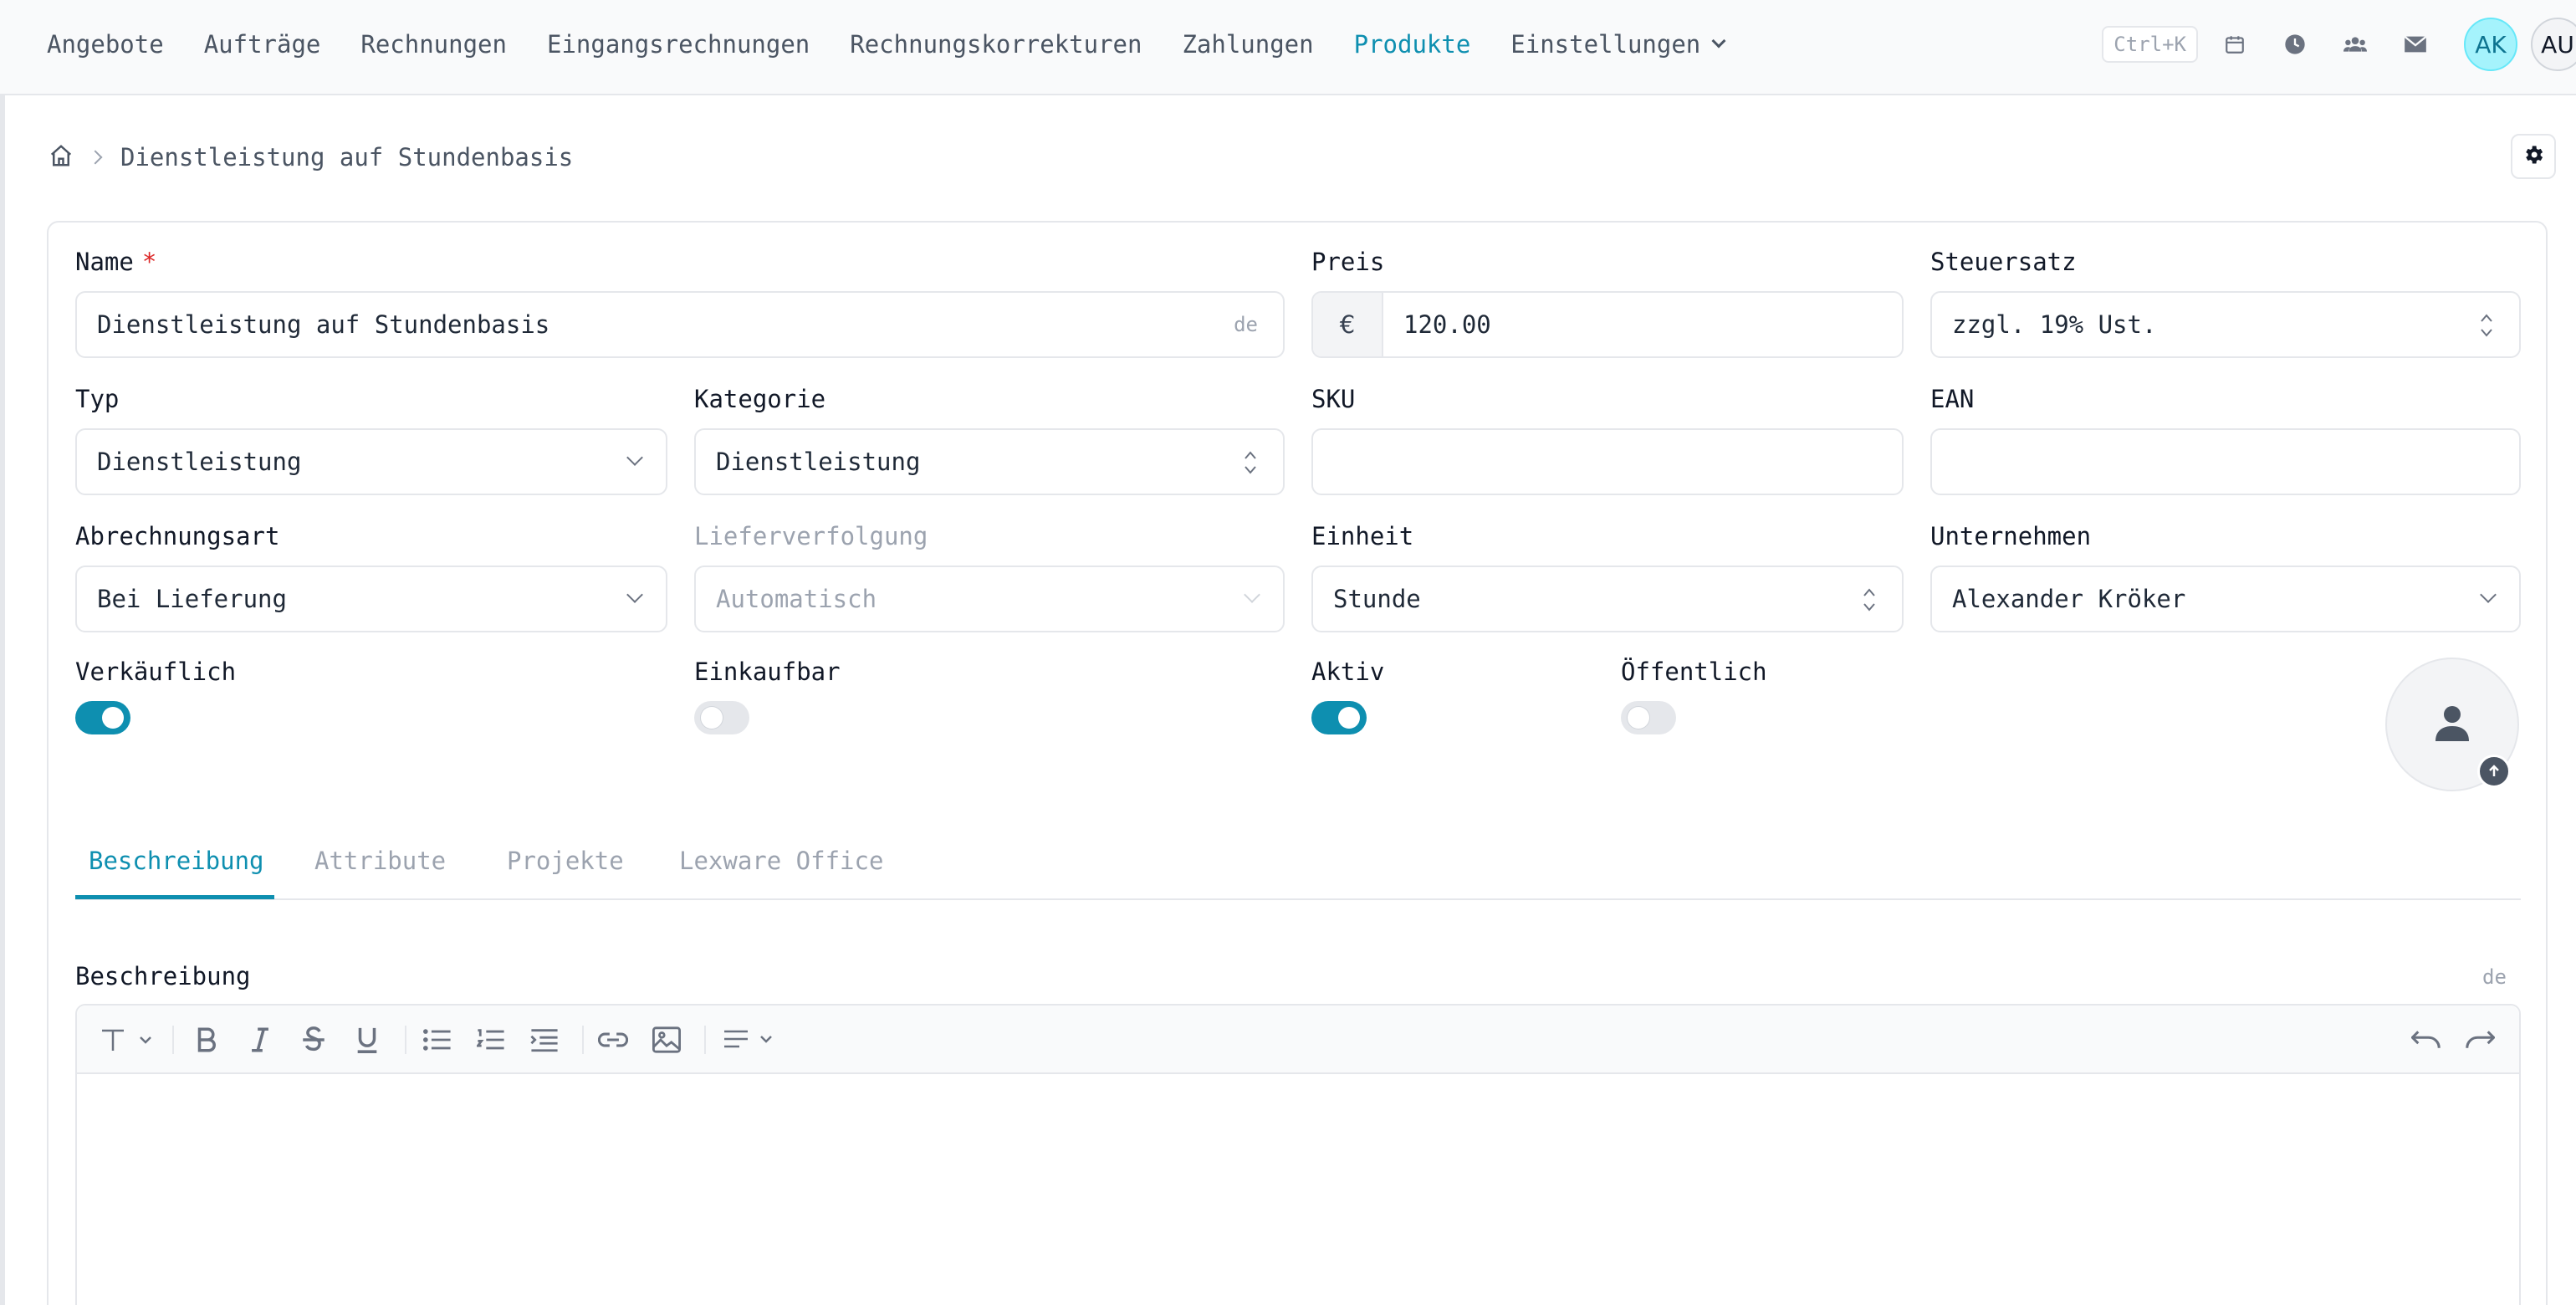  Describe the element at coordinates (1607, 599) in the screenshot. I see `unit-select: Stunde` at that location.